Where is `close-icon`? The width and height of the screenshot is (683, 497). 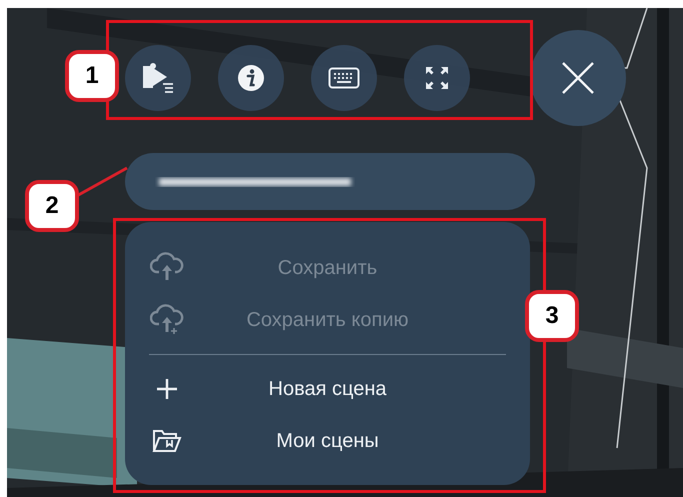
close-icon is located at coordinates (578, 78).